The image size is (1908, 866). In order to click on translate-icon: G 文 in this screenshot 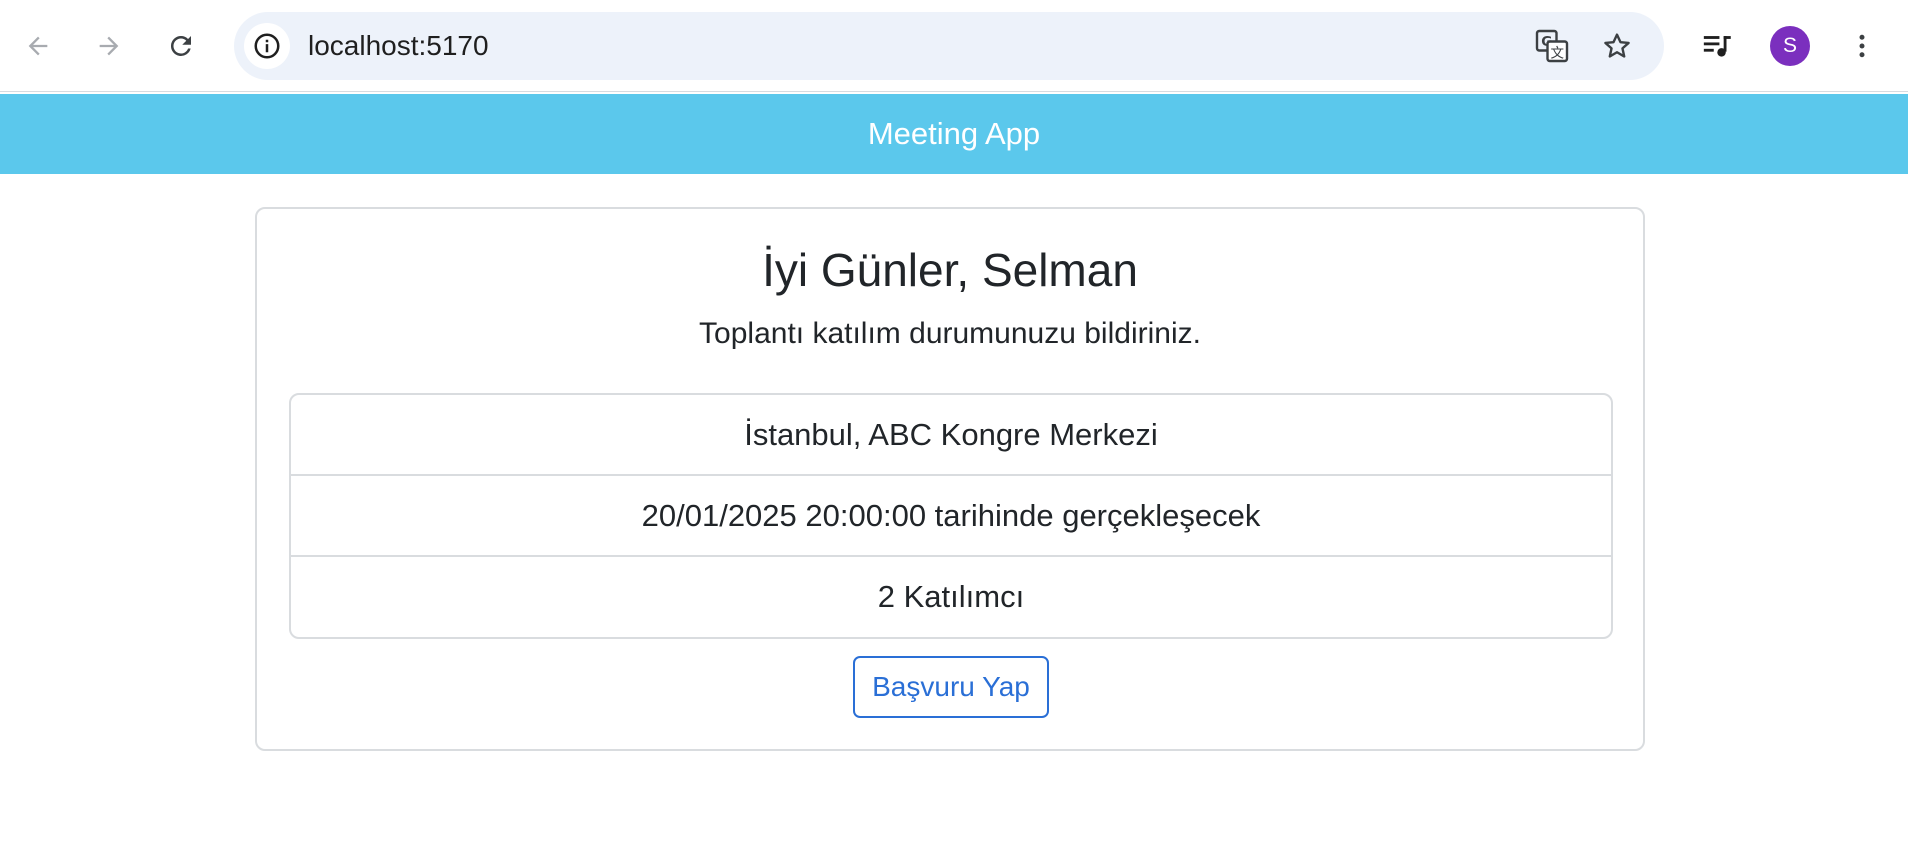, I will do `click(1552, 46)`.